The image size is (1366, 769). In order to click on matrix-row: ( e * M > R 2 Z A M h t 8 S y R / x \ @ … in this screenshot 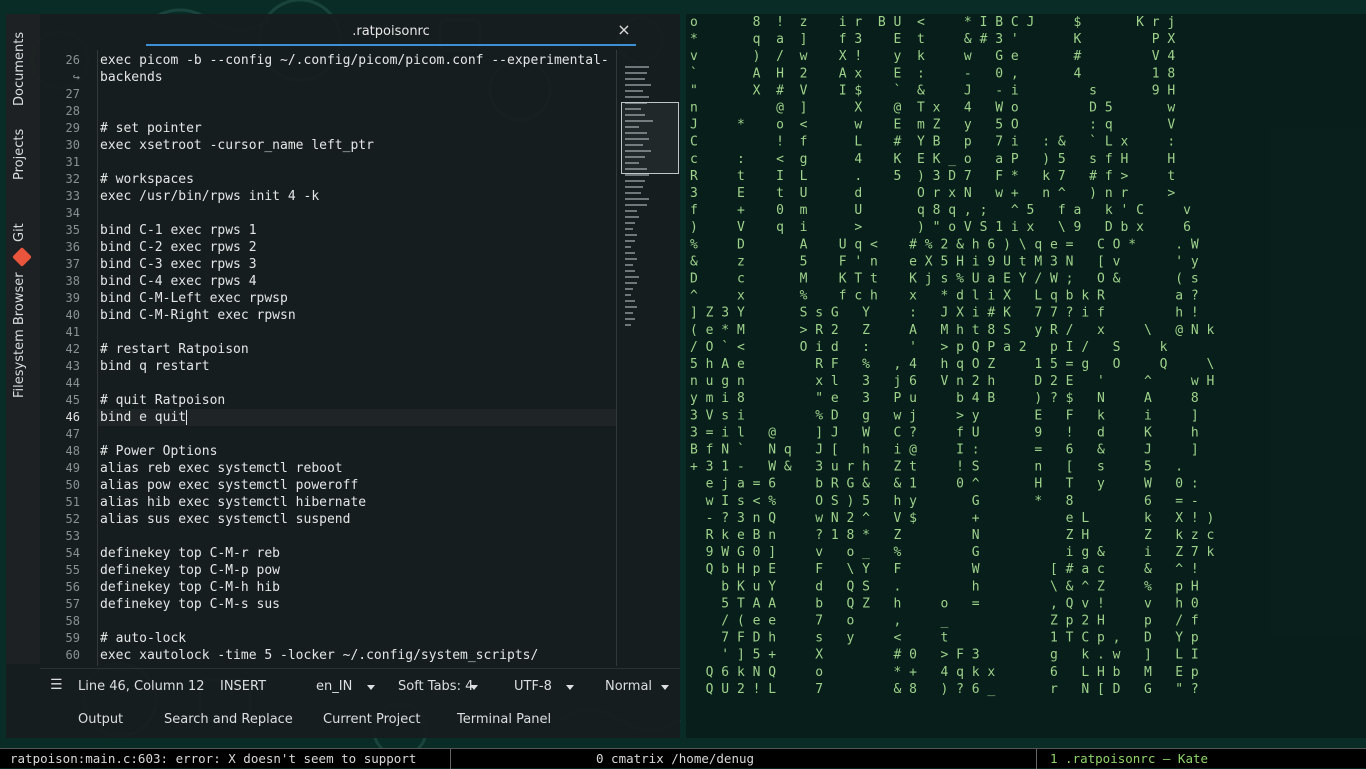, I will do `click(952, 330)`.